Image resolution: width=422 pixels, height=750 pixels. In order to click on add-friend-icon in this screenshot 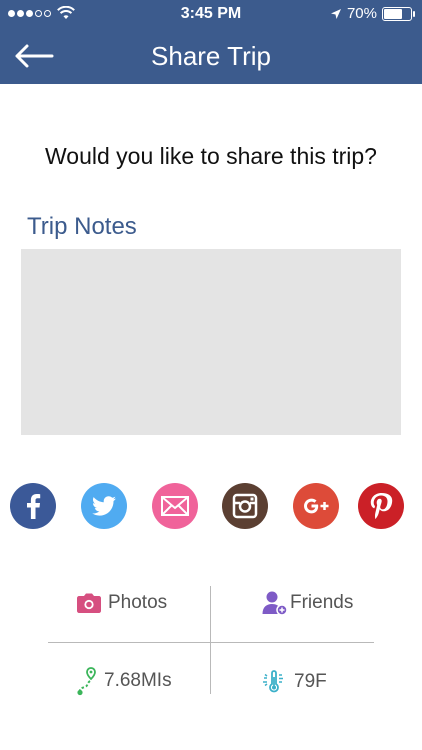, I will do `click(275, 603)`.